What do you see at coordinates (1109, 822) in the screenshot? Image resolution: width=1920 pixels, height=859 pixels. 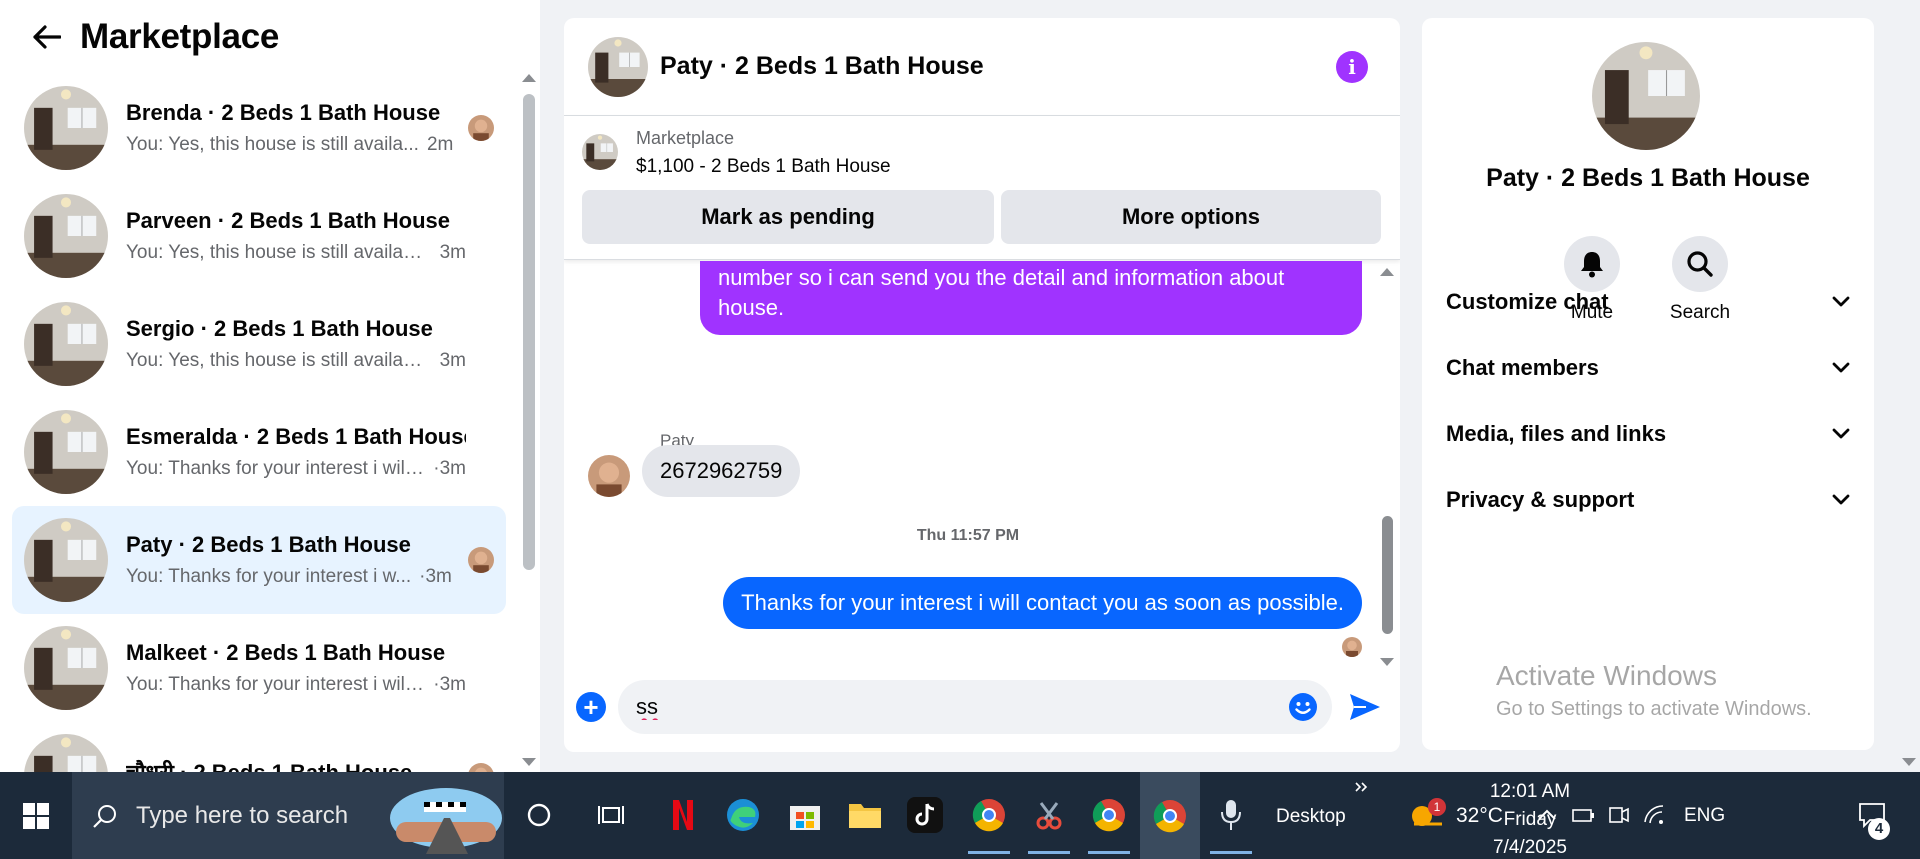 I see `chrome-profile-icon` at bounding box center [1109, 822].